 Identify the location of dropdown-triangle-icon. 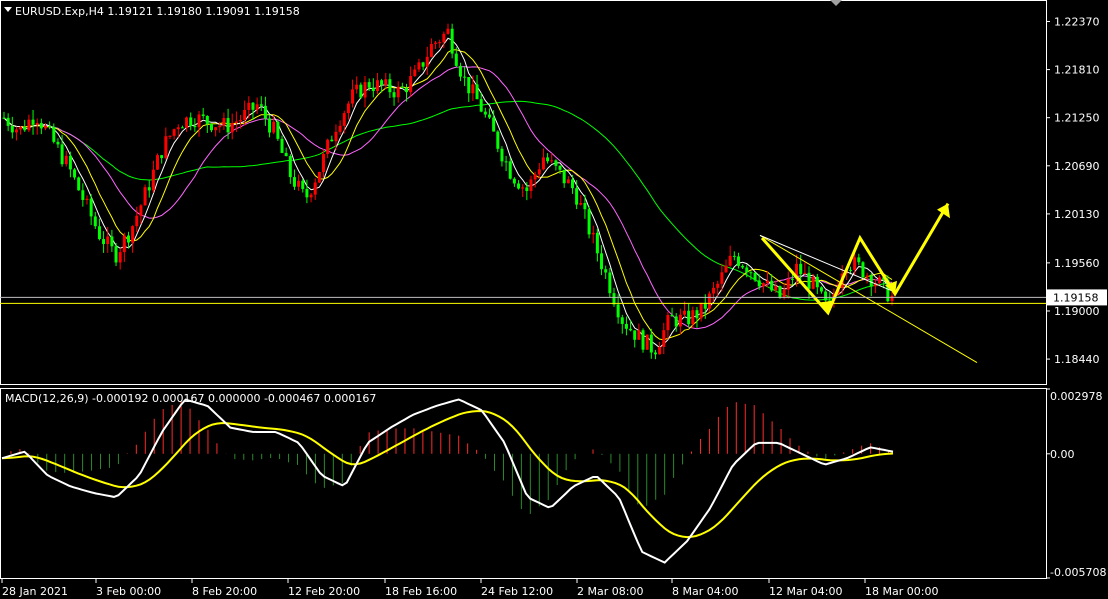
(8, 9).